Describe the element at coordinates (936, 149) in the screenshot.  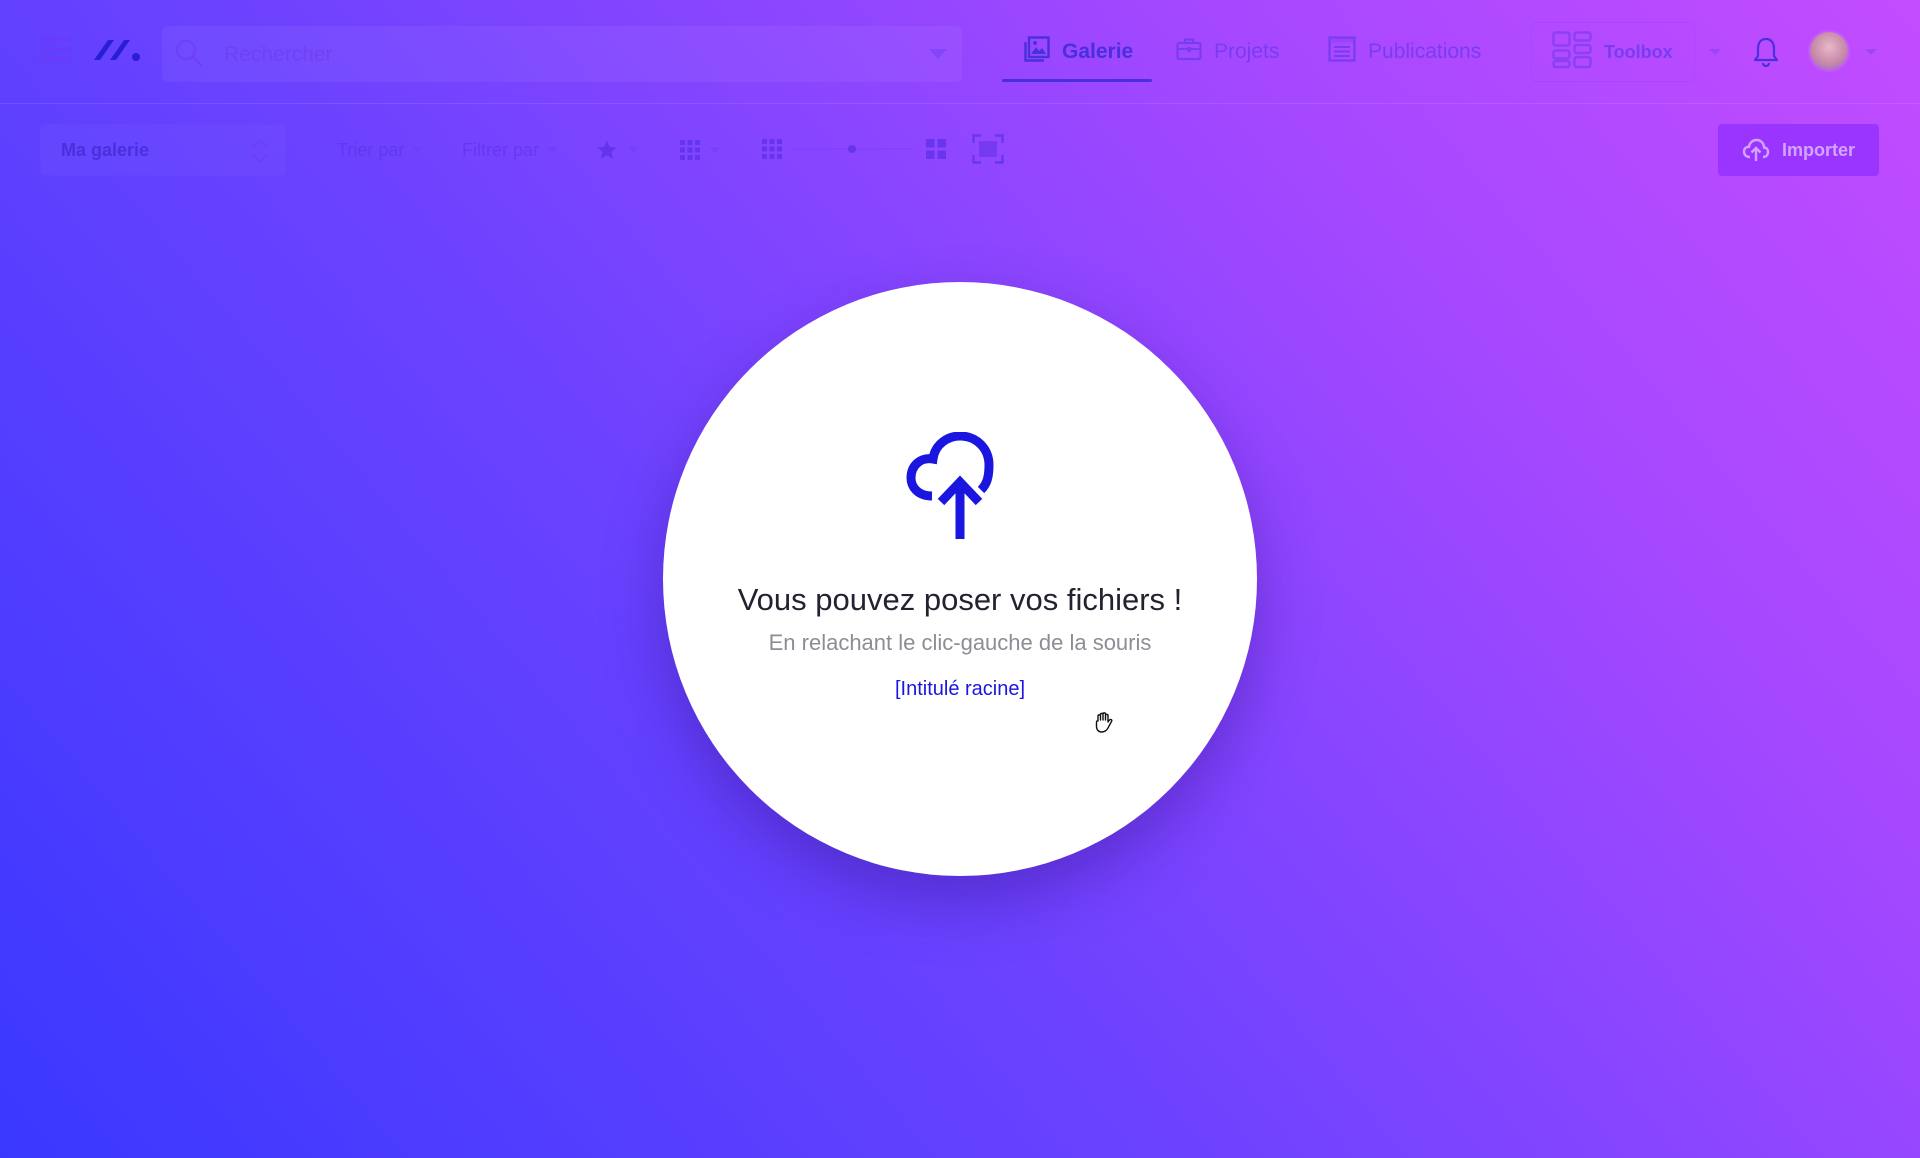
I see `zoom-in-grid-icon` at that location.